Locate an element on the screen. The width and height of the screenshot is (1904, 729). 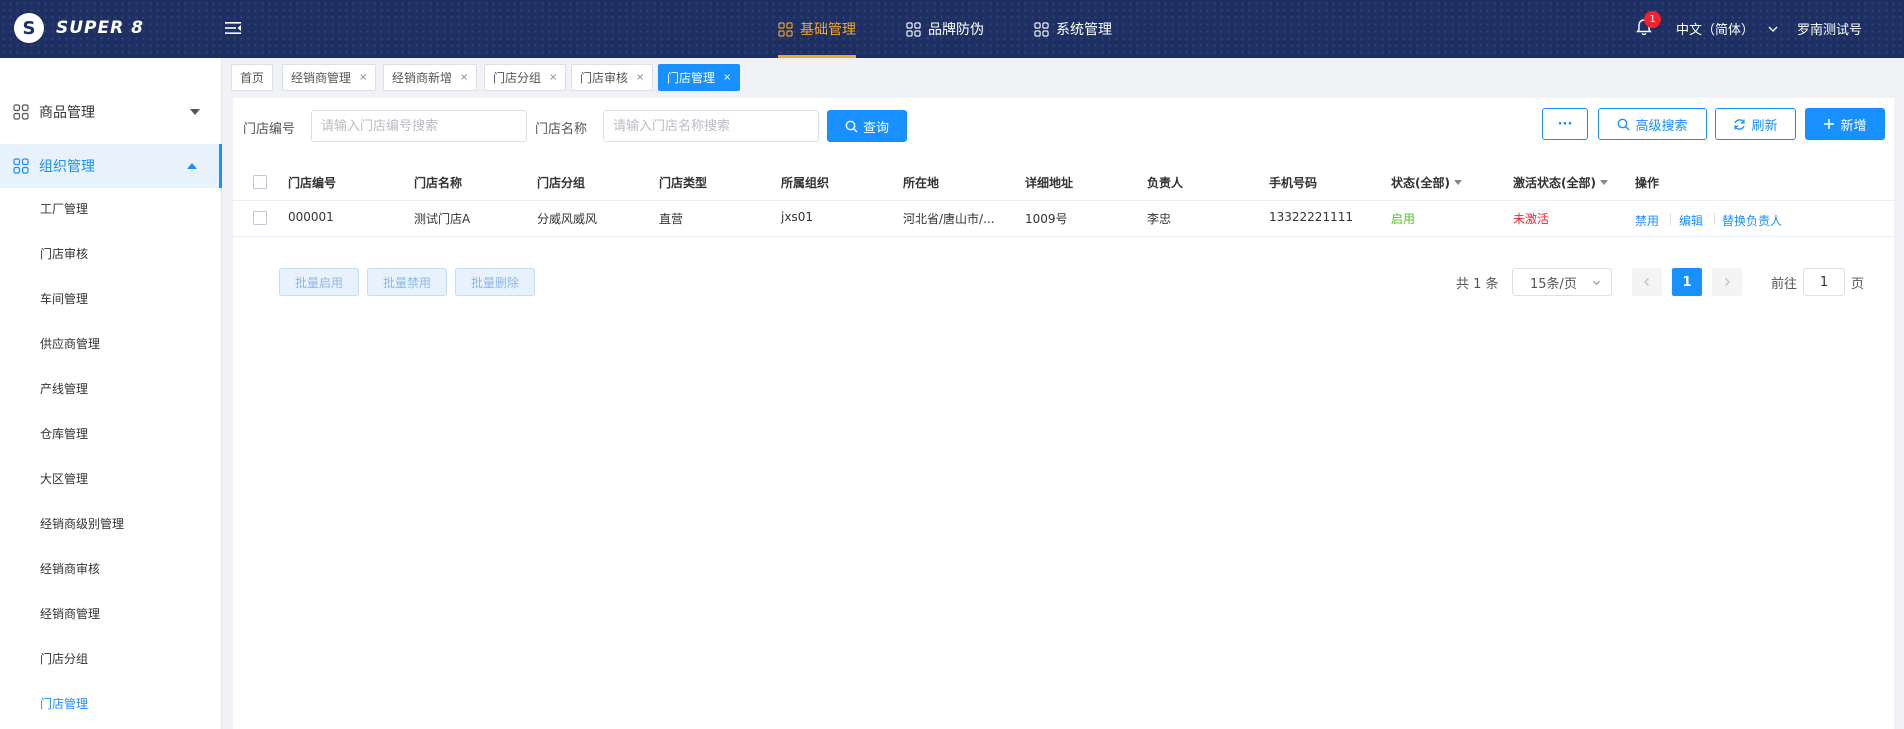
column-header: 门店类型 is located at coordinates (683, 183).